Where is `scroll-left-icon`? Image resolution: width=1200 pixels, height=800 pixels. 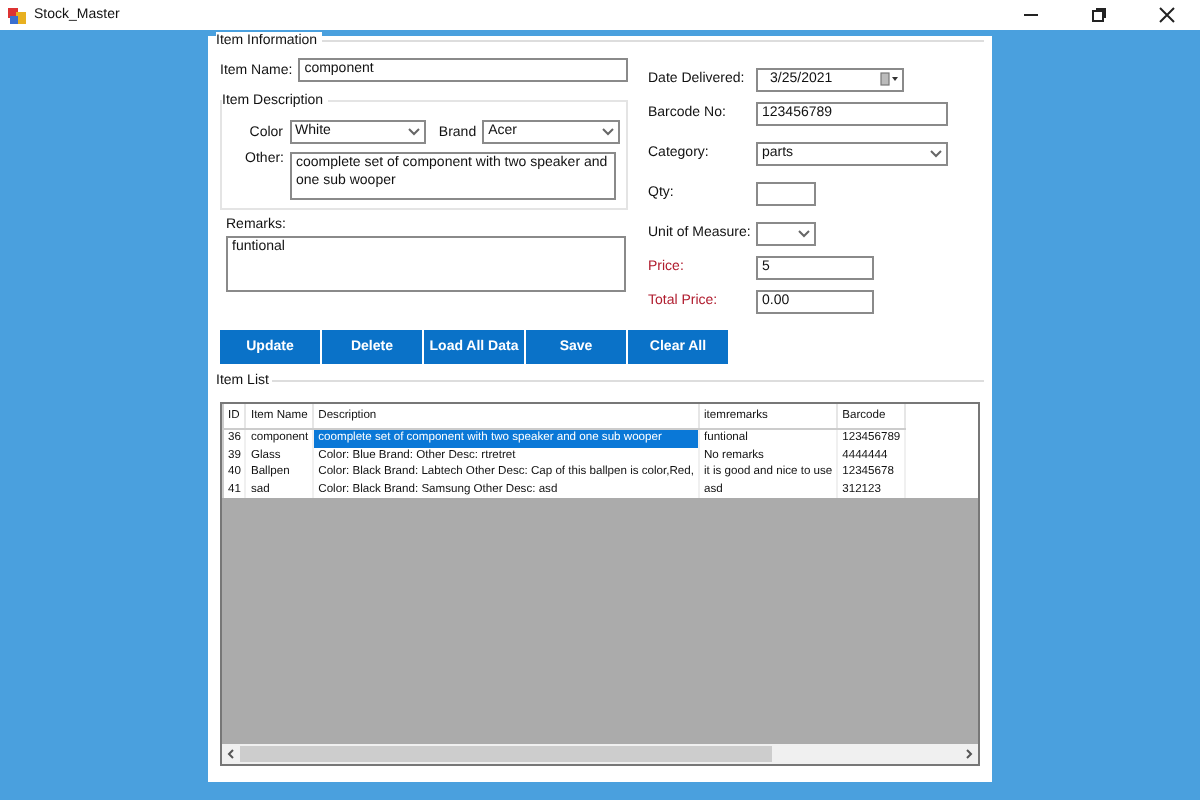 scroll-left-icon is located at coordinates (231, 754).